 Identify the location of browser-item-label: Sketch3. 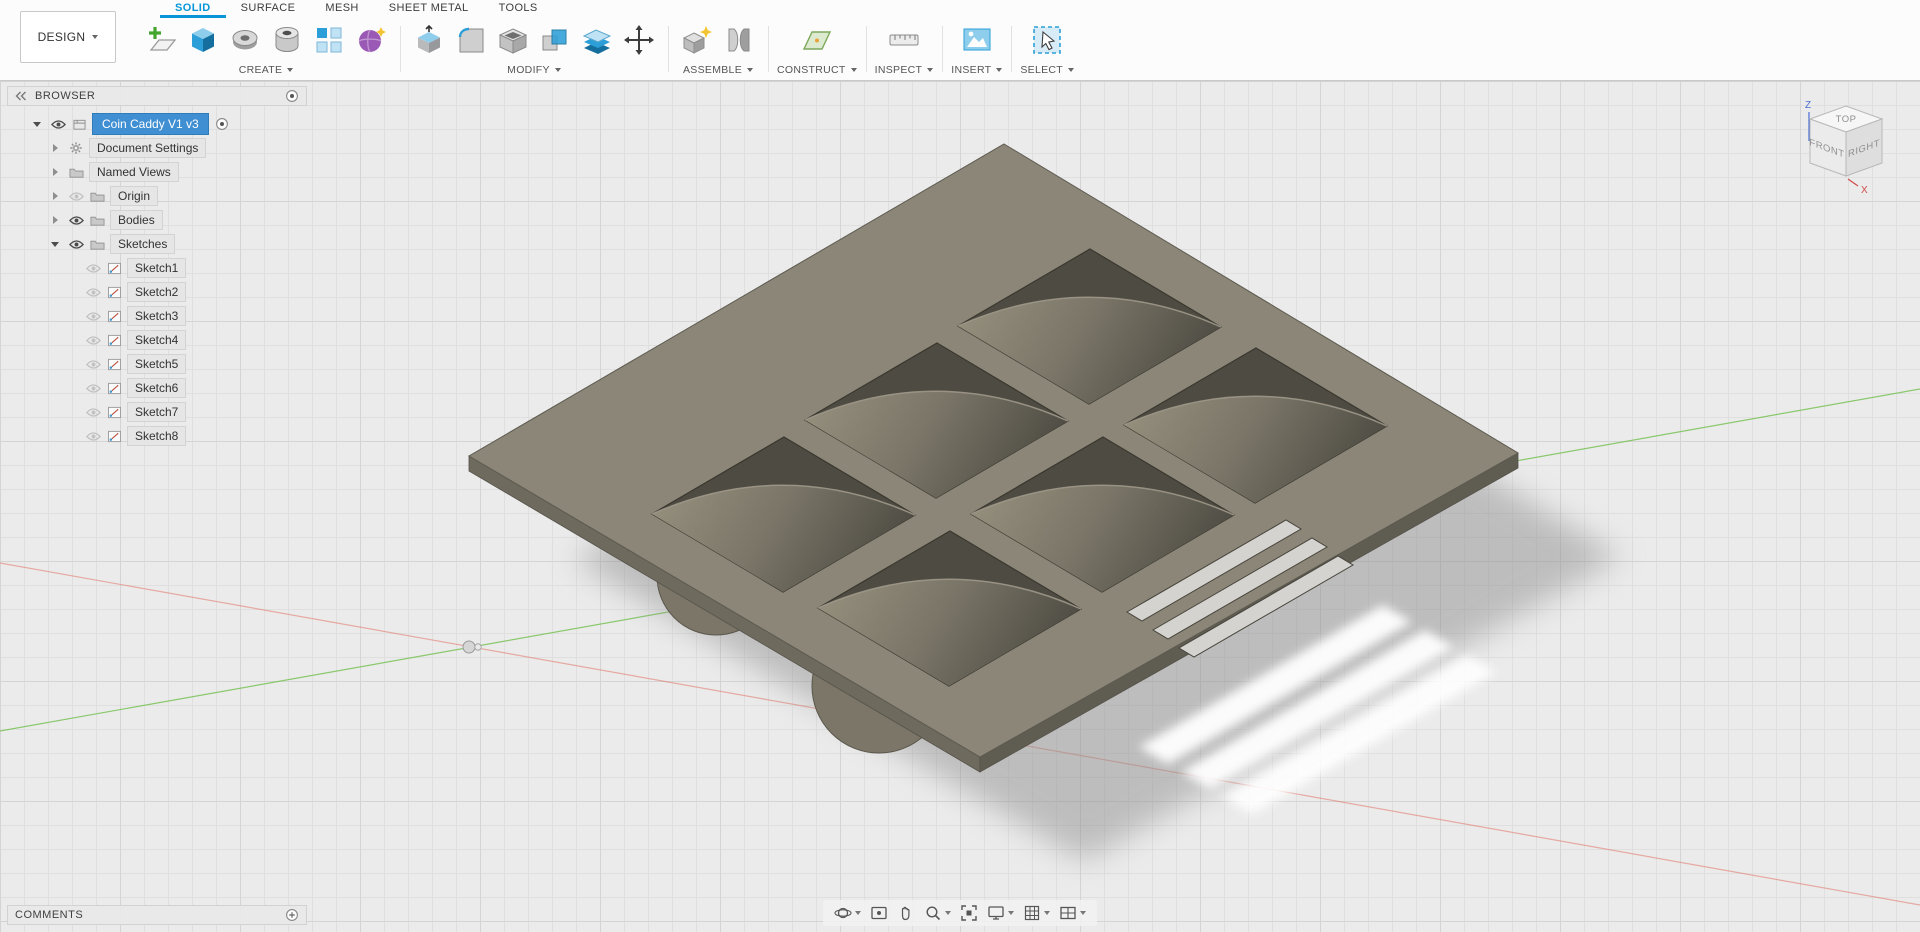
(157, 316).